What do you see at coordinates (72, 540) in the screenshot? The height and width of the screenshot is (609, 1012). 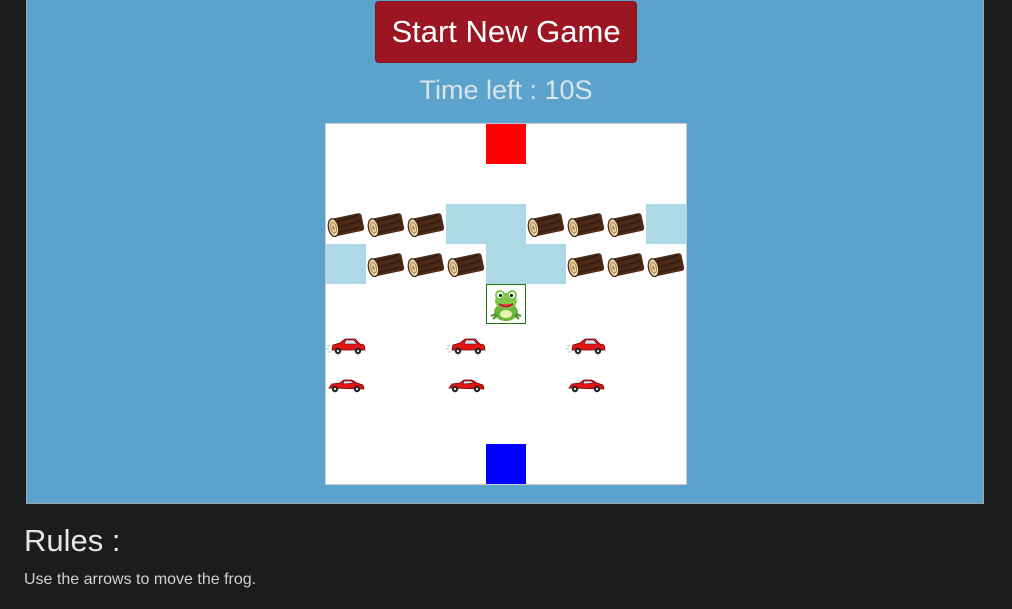 I see `rules-heading: Rules :` at bounding box center [72, 540].